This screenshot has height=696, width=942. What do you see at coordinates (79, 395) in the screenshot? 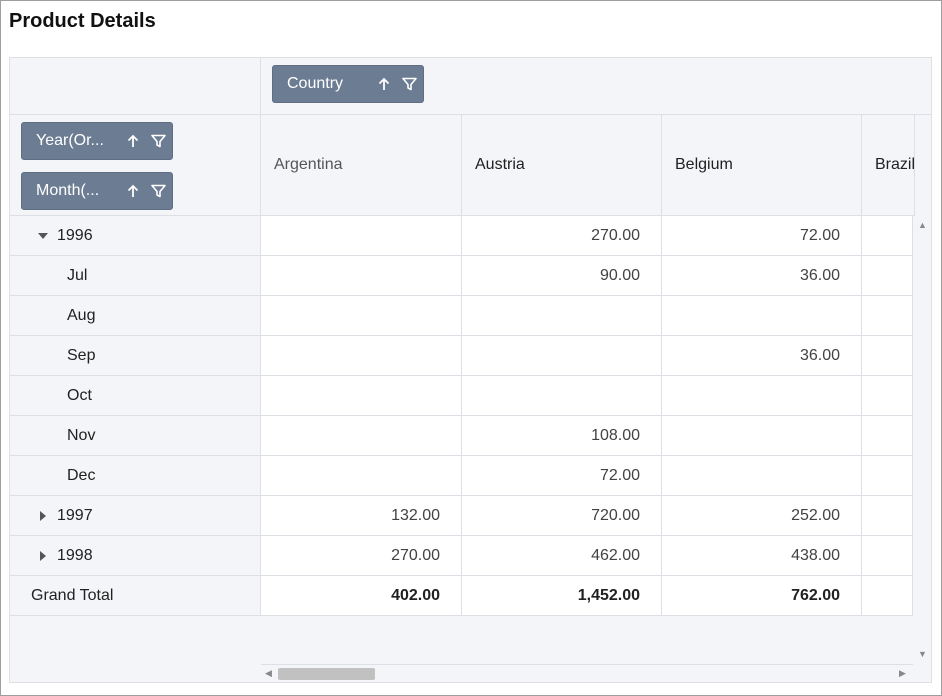
I see `row-header-label: Oct` at bounding box center [79, 395].